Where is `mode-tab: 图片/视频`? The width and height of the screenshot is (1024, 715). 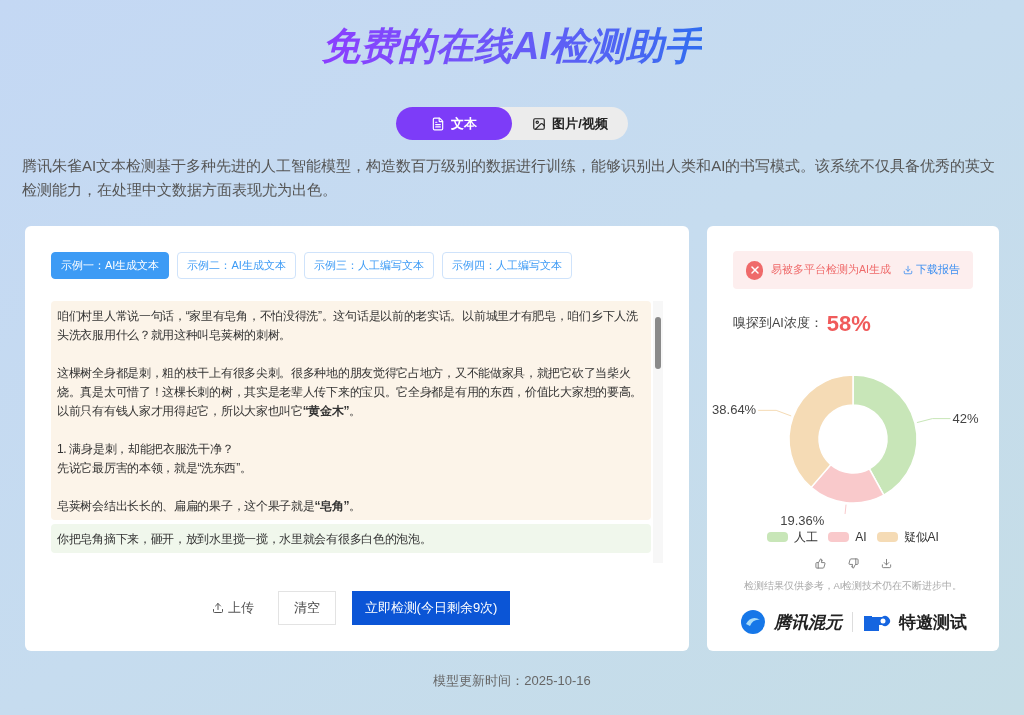
mode-tab: 图片/视频 is located at coordinates (570, 123).